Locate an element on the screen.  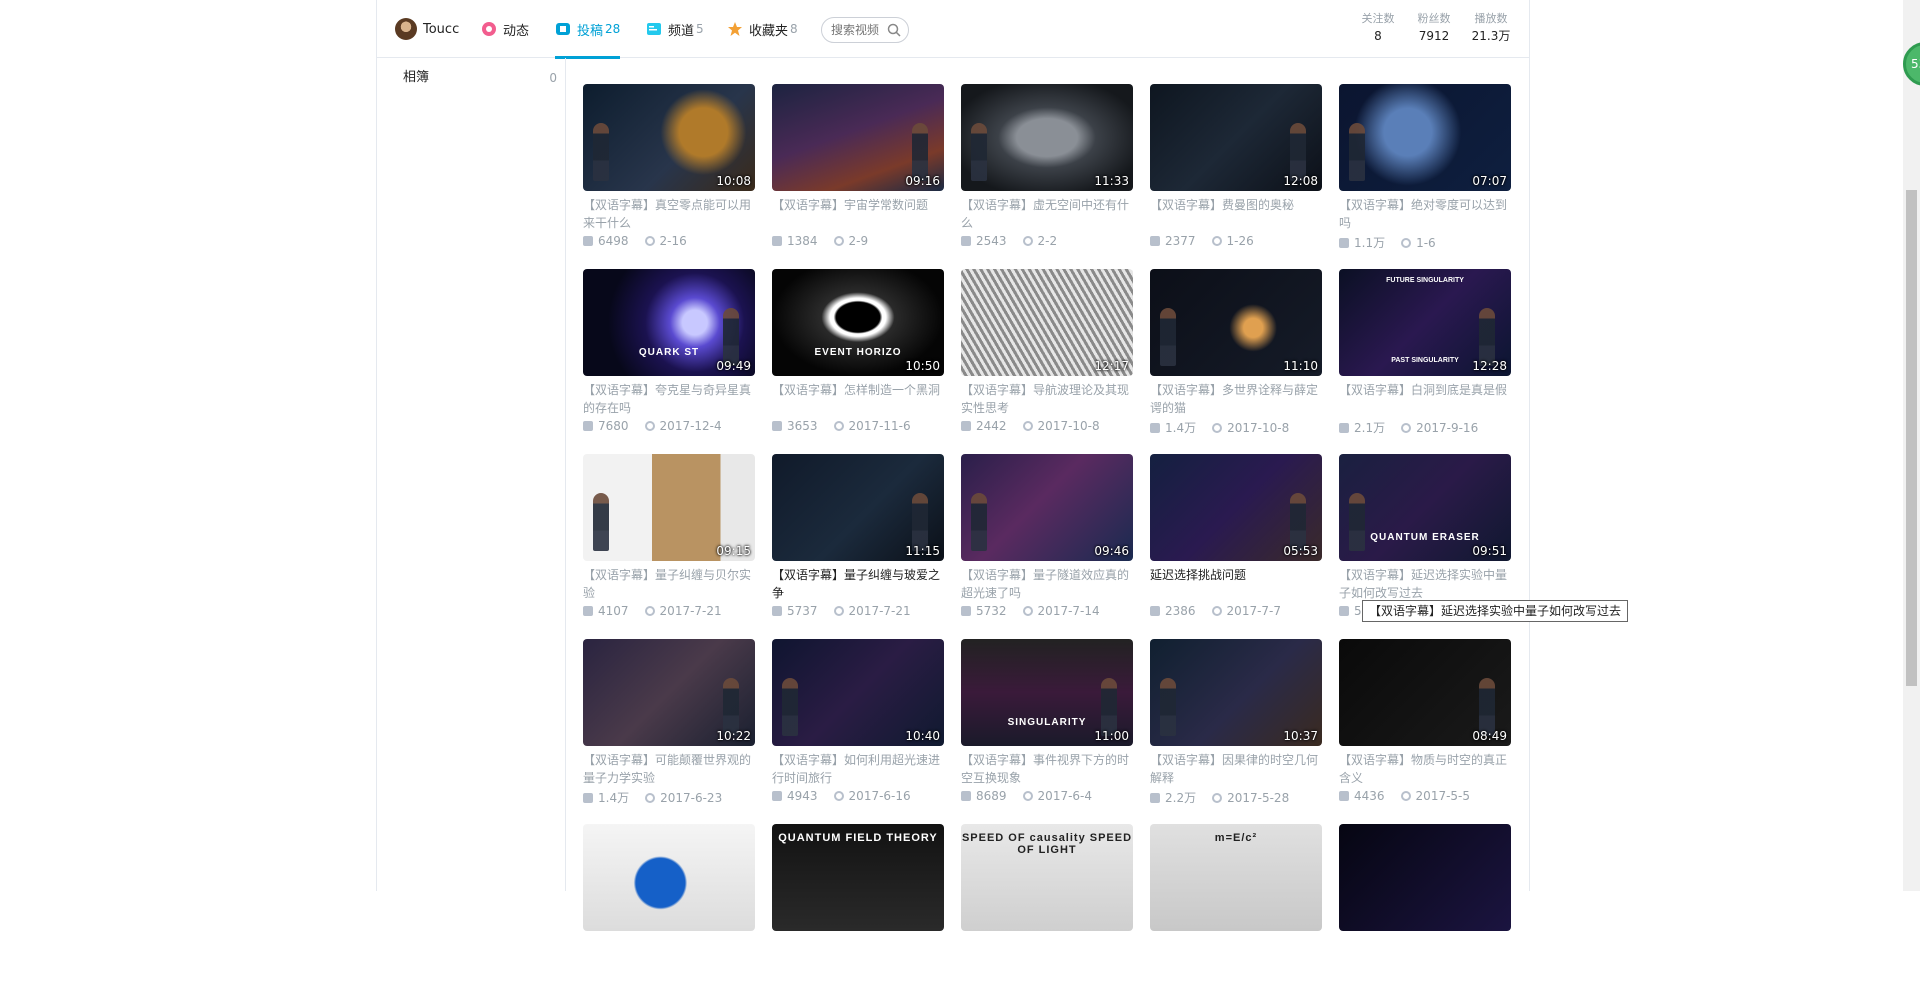
search-input is located at coordinates (859, 30).